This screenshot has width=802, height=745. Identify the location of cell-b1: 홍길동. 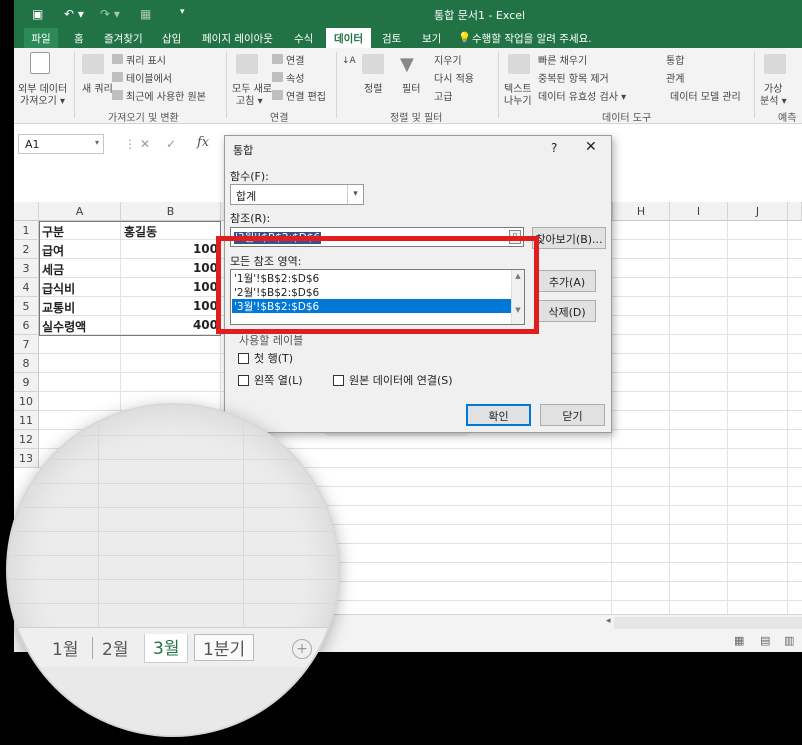
(171, 230).